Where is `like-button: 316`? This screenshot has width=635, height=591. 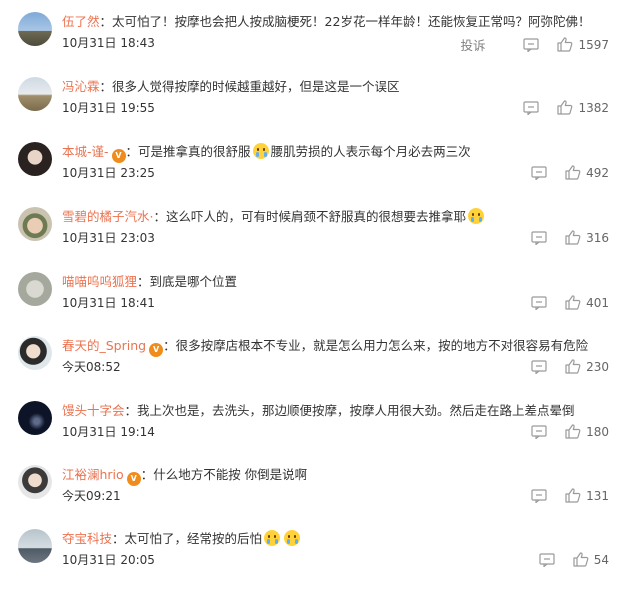 like-button: 316 is located at coordinates (587, 237).